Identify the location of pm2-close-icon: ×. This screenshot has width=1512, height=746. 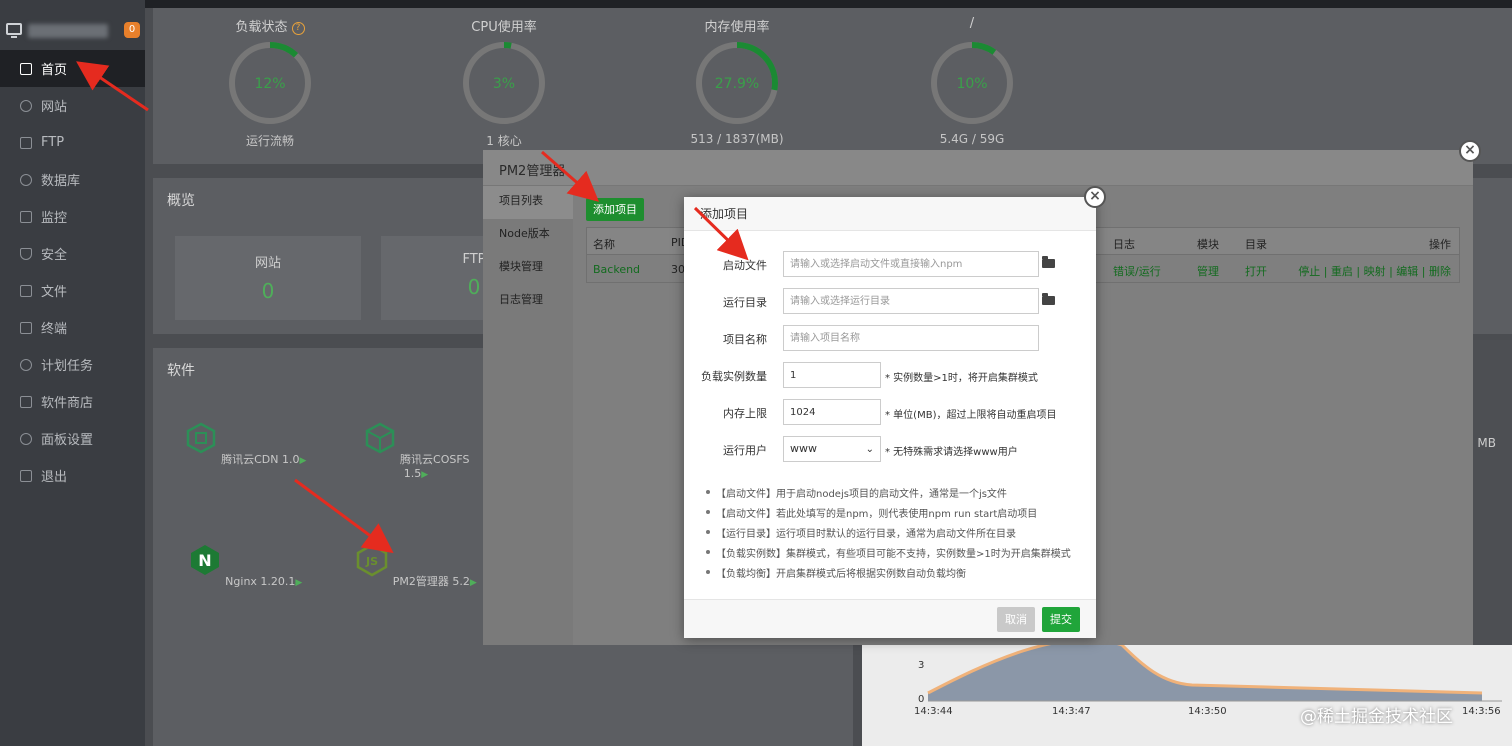
(1470, 151).